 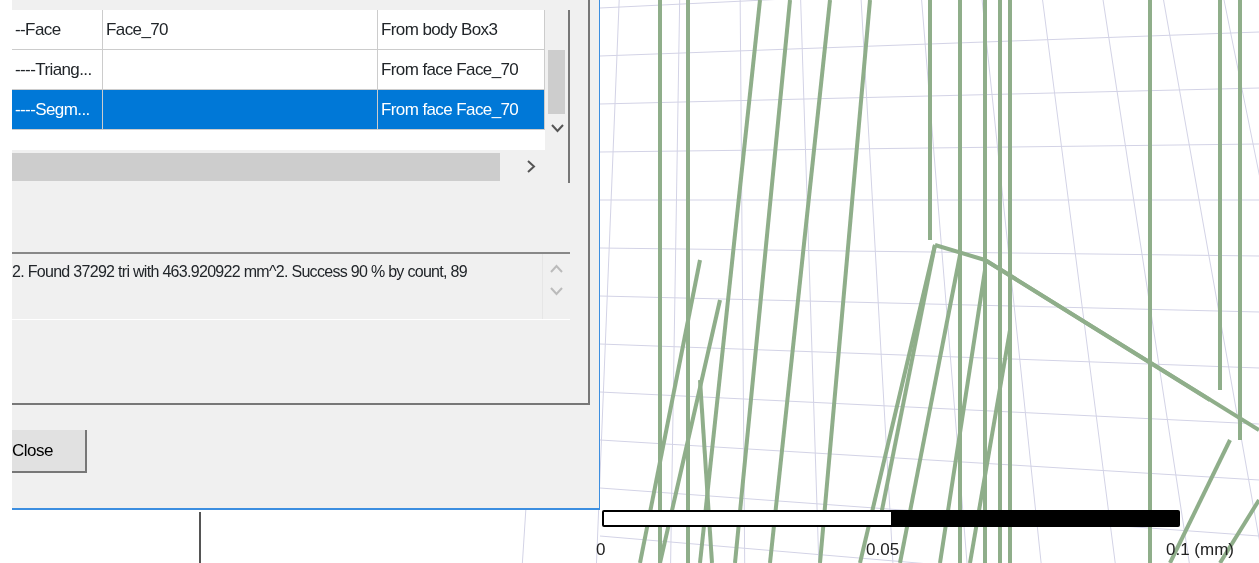 What do you see at coordinates (1200, 550) in the screenshot?
I see `scale-label: 0.1 (mm)` at bounding box center [1200, 550].